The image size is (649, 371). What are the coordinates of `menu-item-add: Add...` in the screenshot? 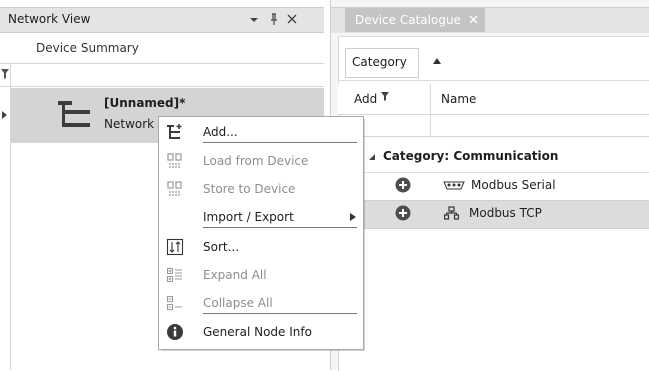 It's located at (260, 132).